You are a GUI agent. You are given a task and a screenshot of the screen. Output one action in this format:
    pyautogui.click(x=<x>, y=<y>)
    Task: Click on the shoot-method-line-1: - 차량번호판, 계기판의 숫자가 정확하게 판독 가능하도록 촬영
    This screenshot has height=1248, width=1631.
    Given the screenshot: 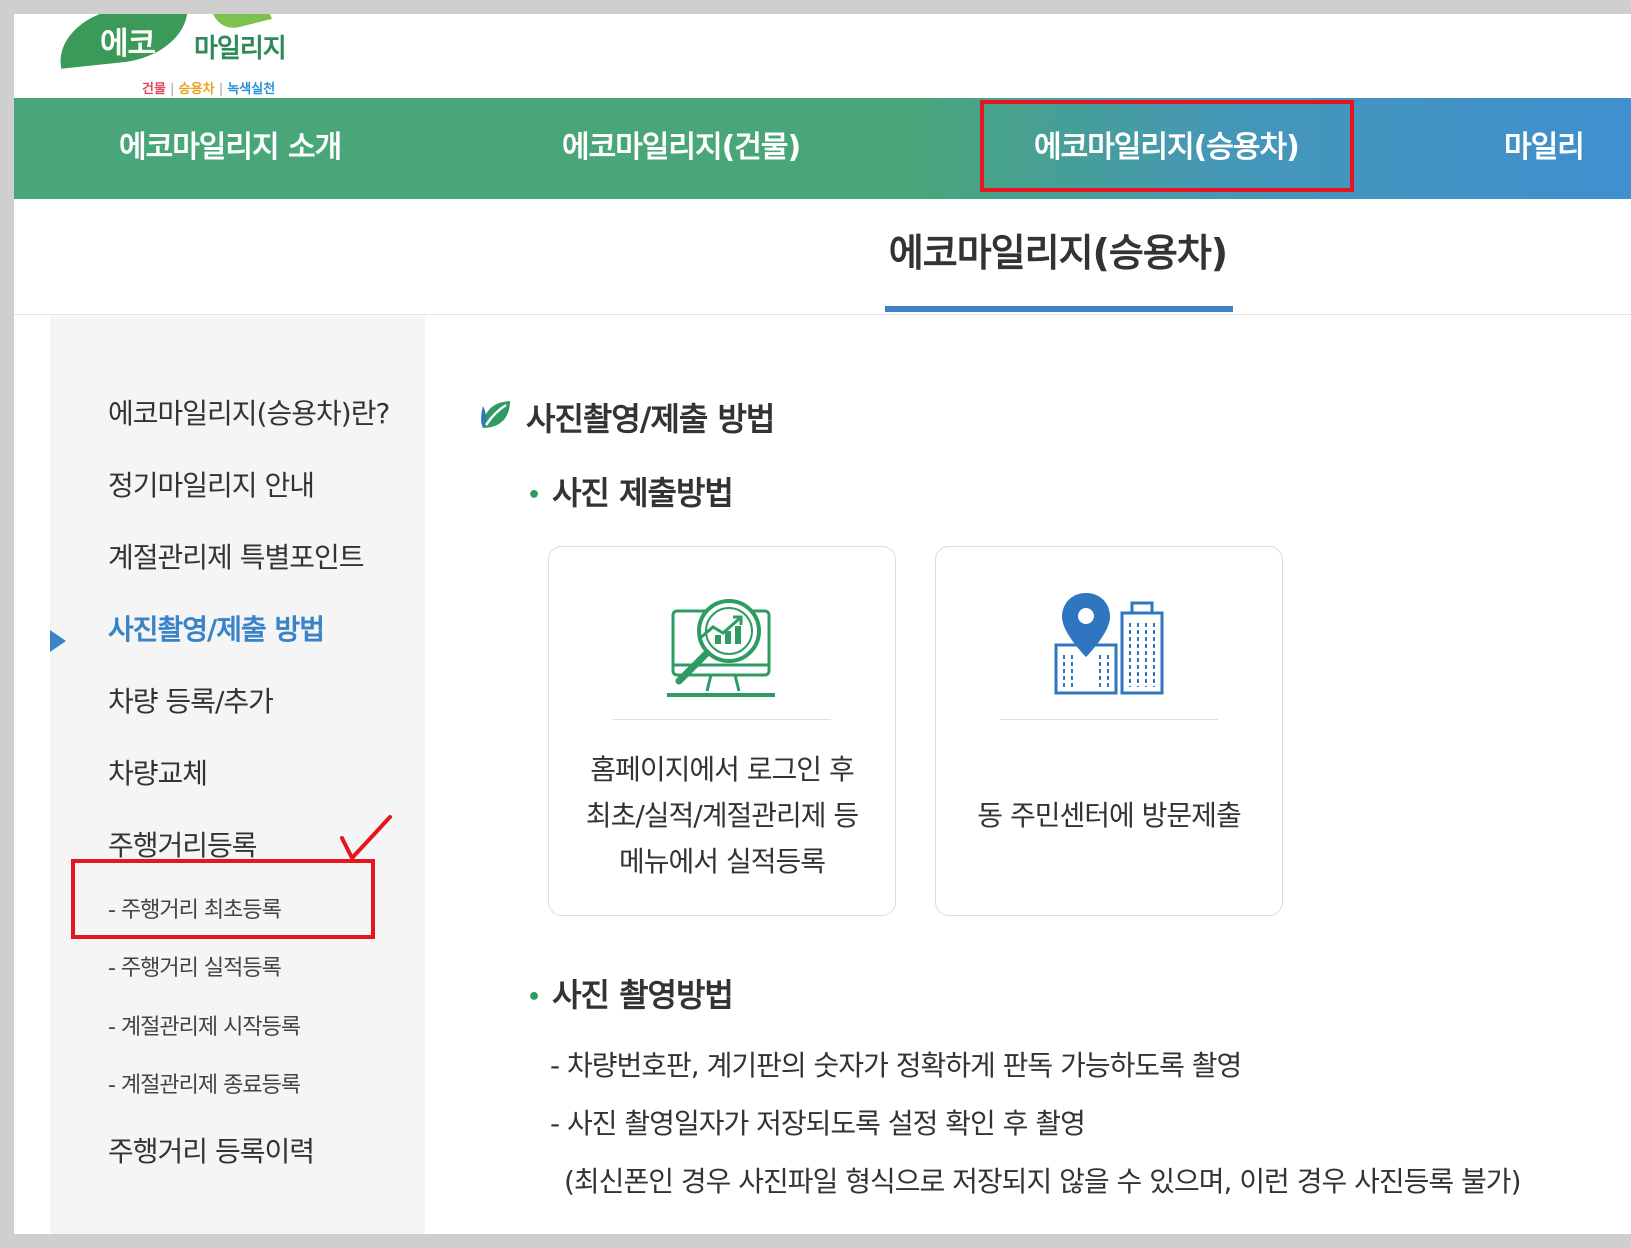 What is the action you would take?
    pyautogui.click(x=896, y=1065)
    